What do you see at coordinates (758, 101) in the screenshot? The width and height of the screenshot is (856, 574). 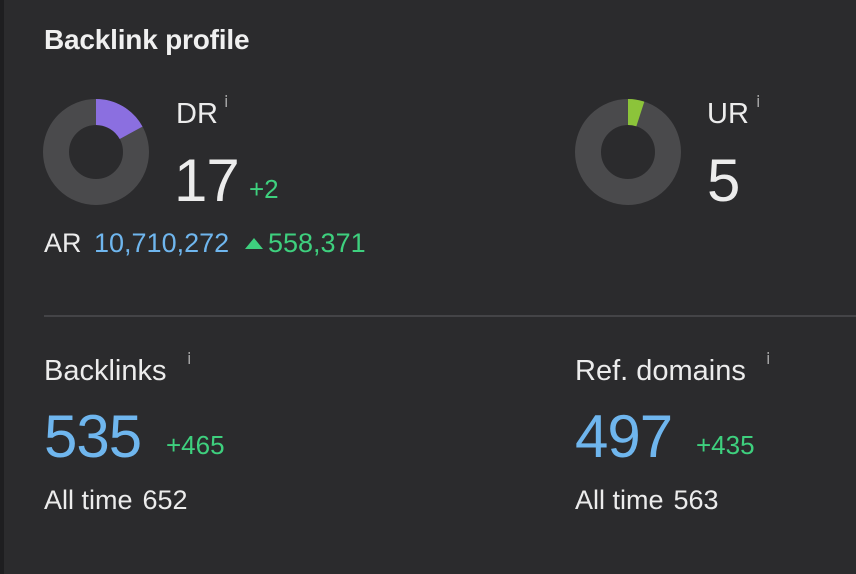 I see `ur-info-icon: i` at bounding box center [758, 101].